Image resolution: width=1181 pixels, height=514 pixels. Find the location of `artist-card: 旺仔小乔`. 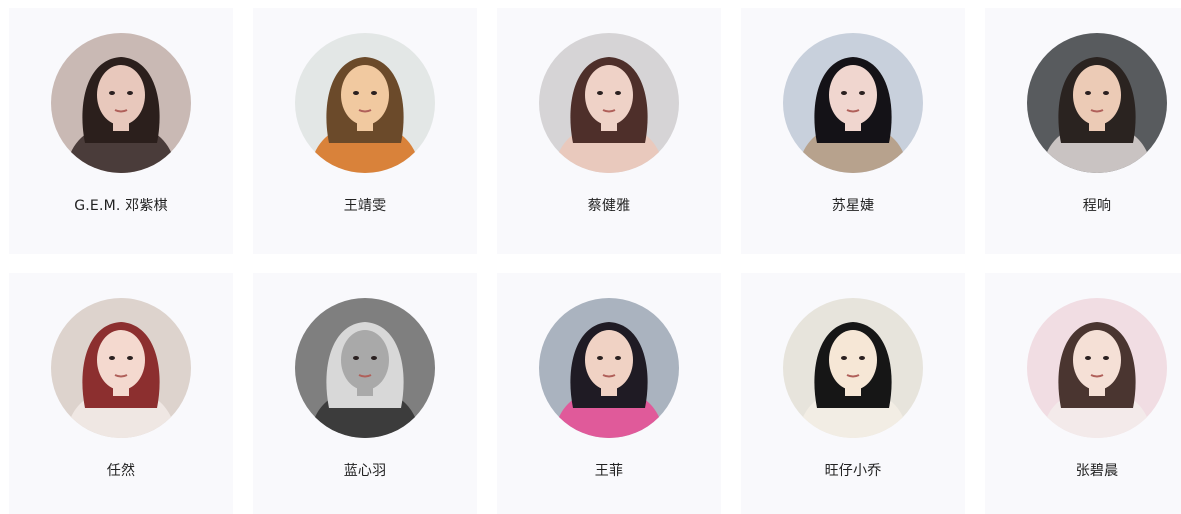

artist-card: 旺仔小乔 is located at coordinates (853, 393).